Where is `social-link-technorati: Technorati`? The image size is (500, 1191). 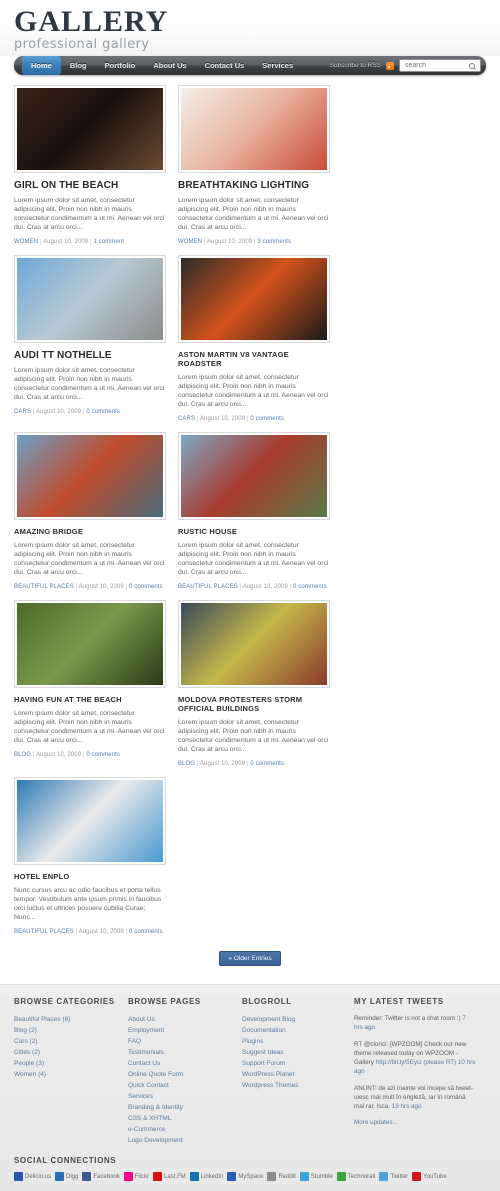
social-link-technorati: Technorati is located at coordinates (355, 1176).